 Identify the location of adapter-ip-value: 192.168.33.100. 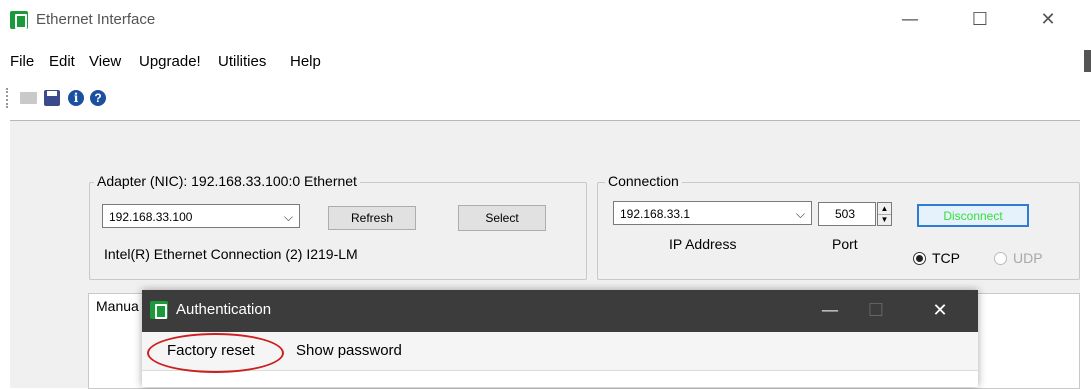
(151, 217).